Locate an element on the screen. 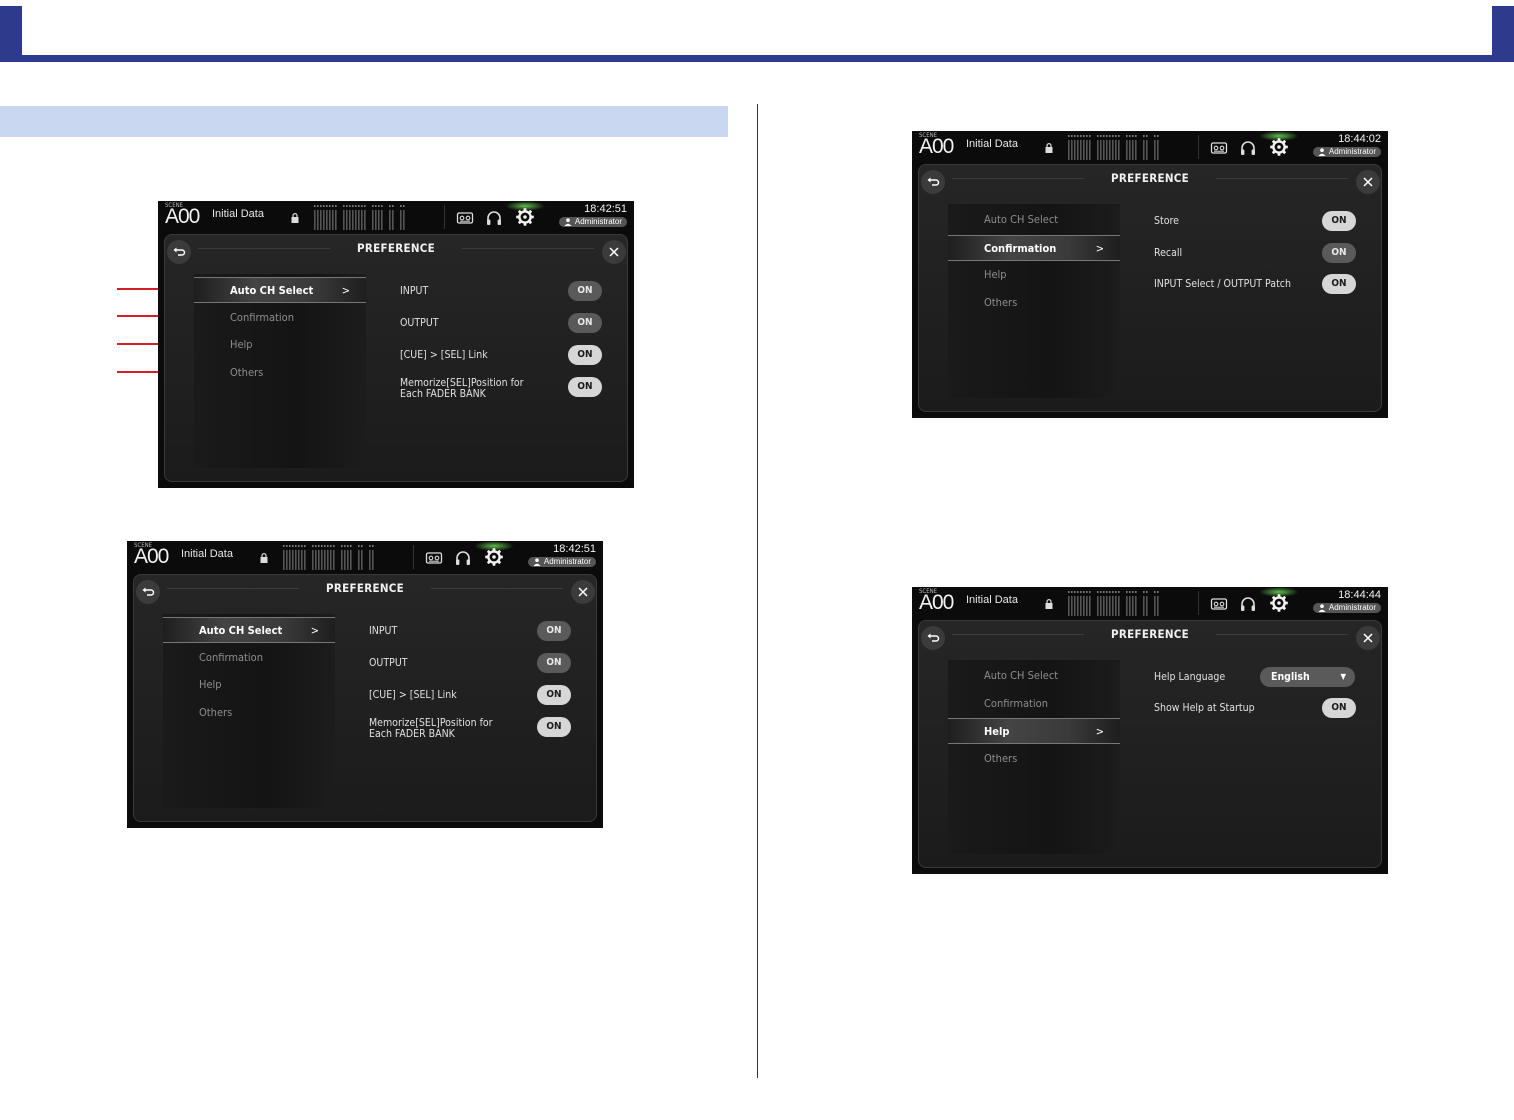  clock: 18:42:51 is located at coordinates (574, 549).